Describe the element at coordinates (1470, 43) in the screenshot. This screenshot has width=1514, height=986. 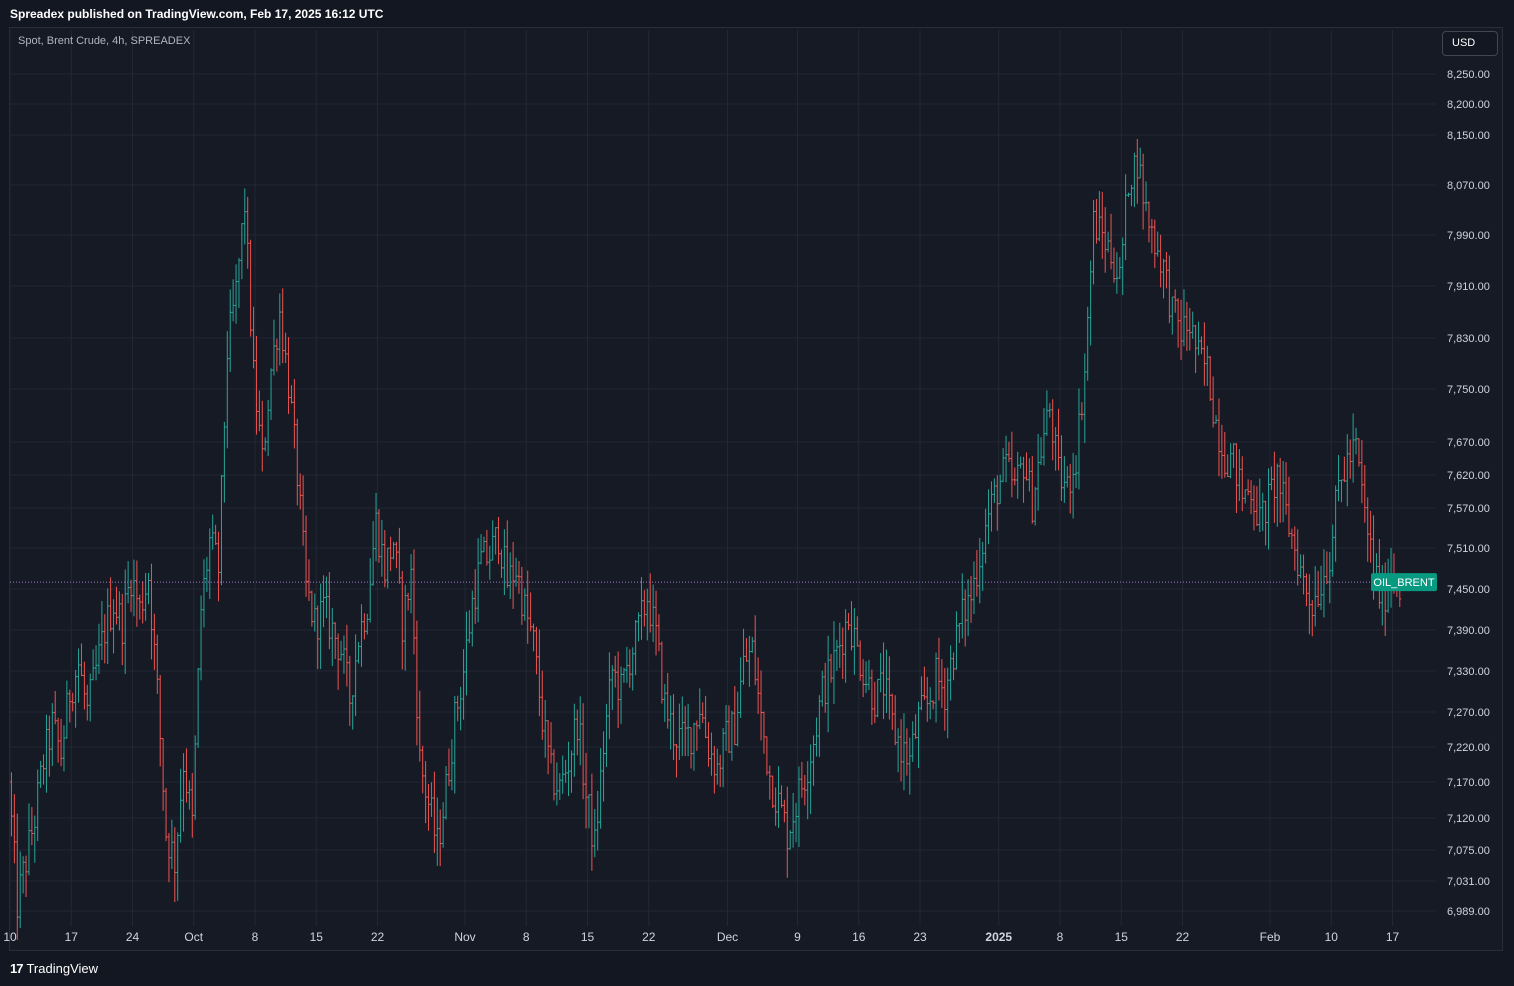
I see `currency-button: USD` at that location.